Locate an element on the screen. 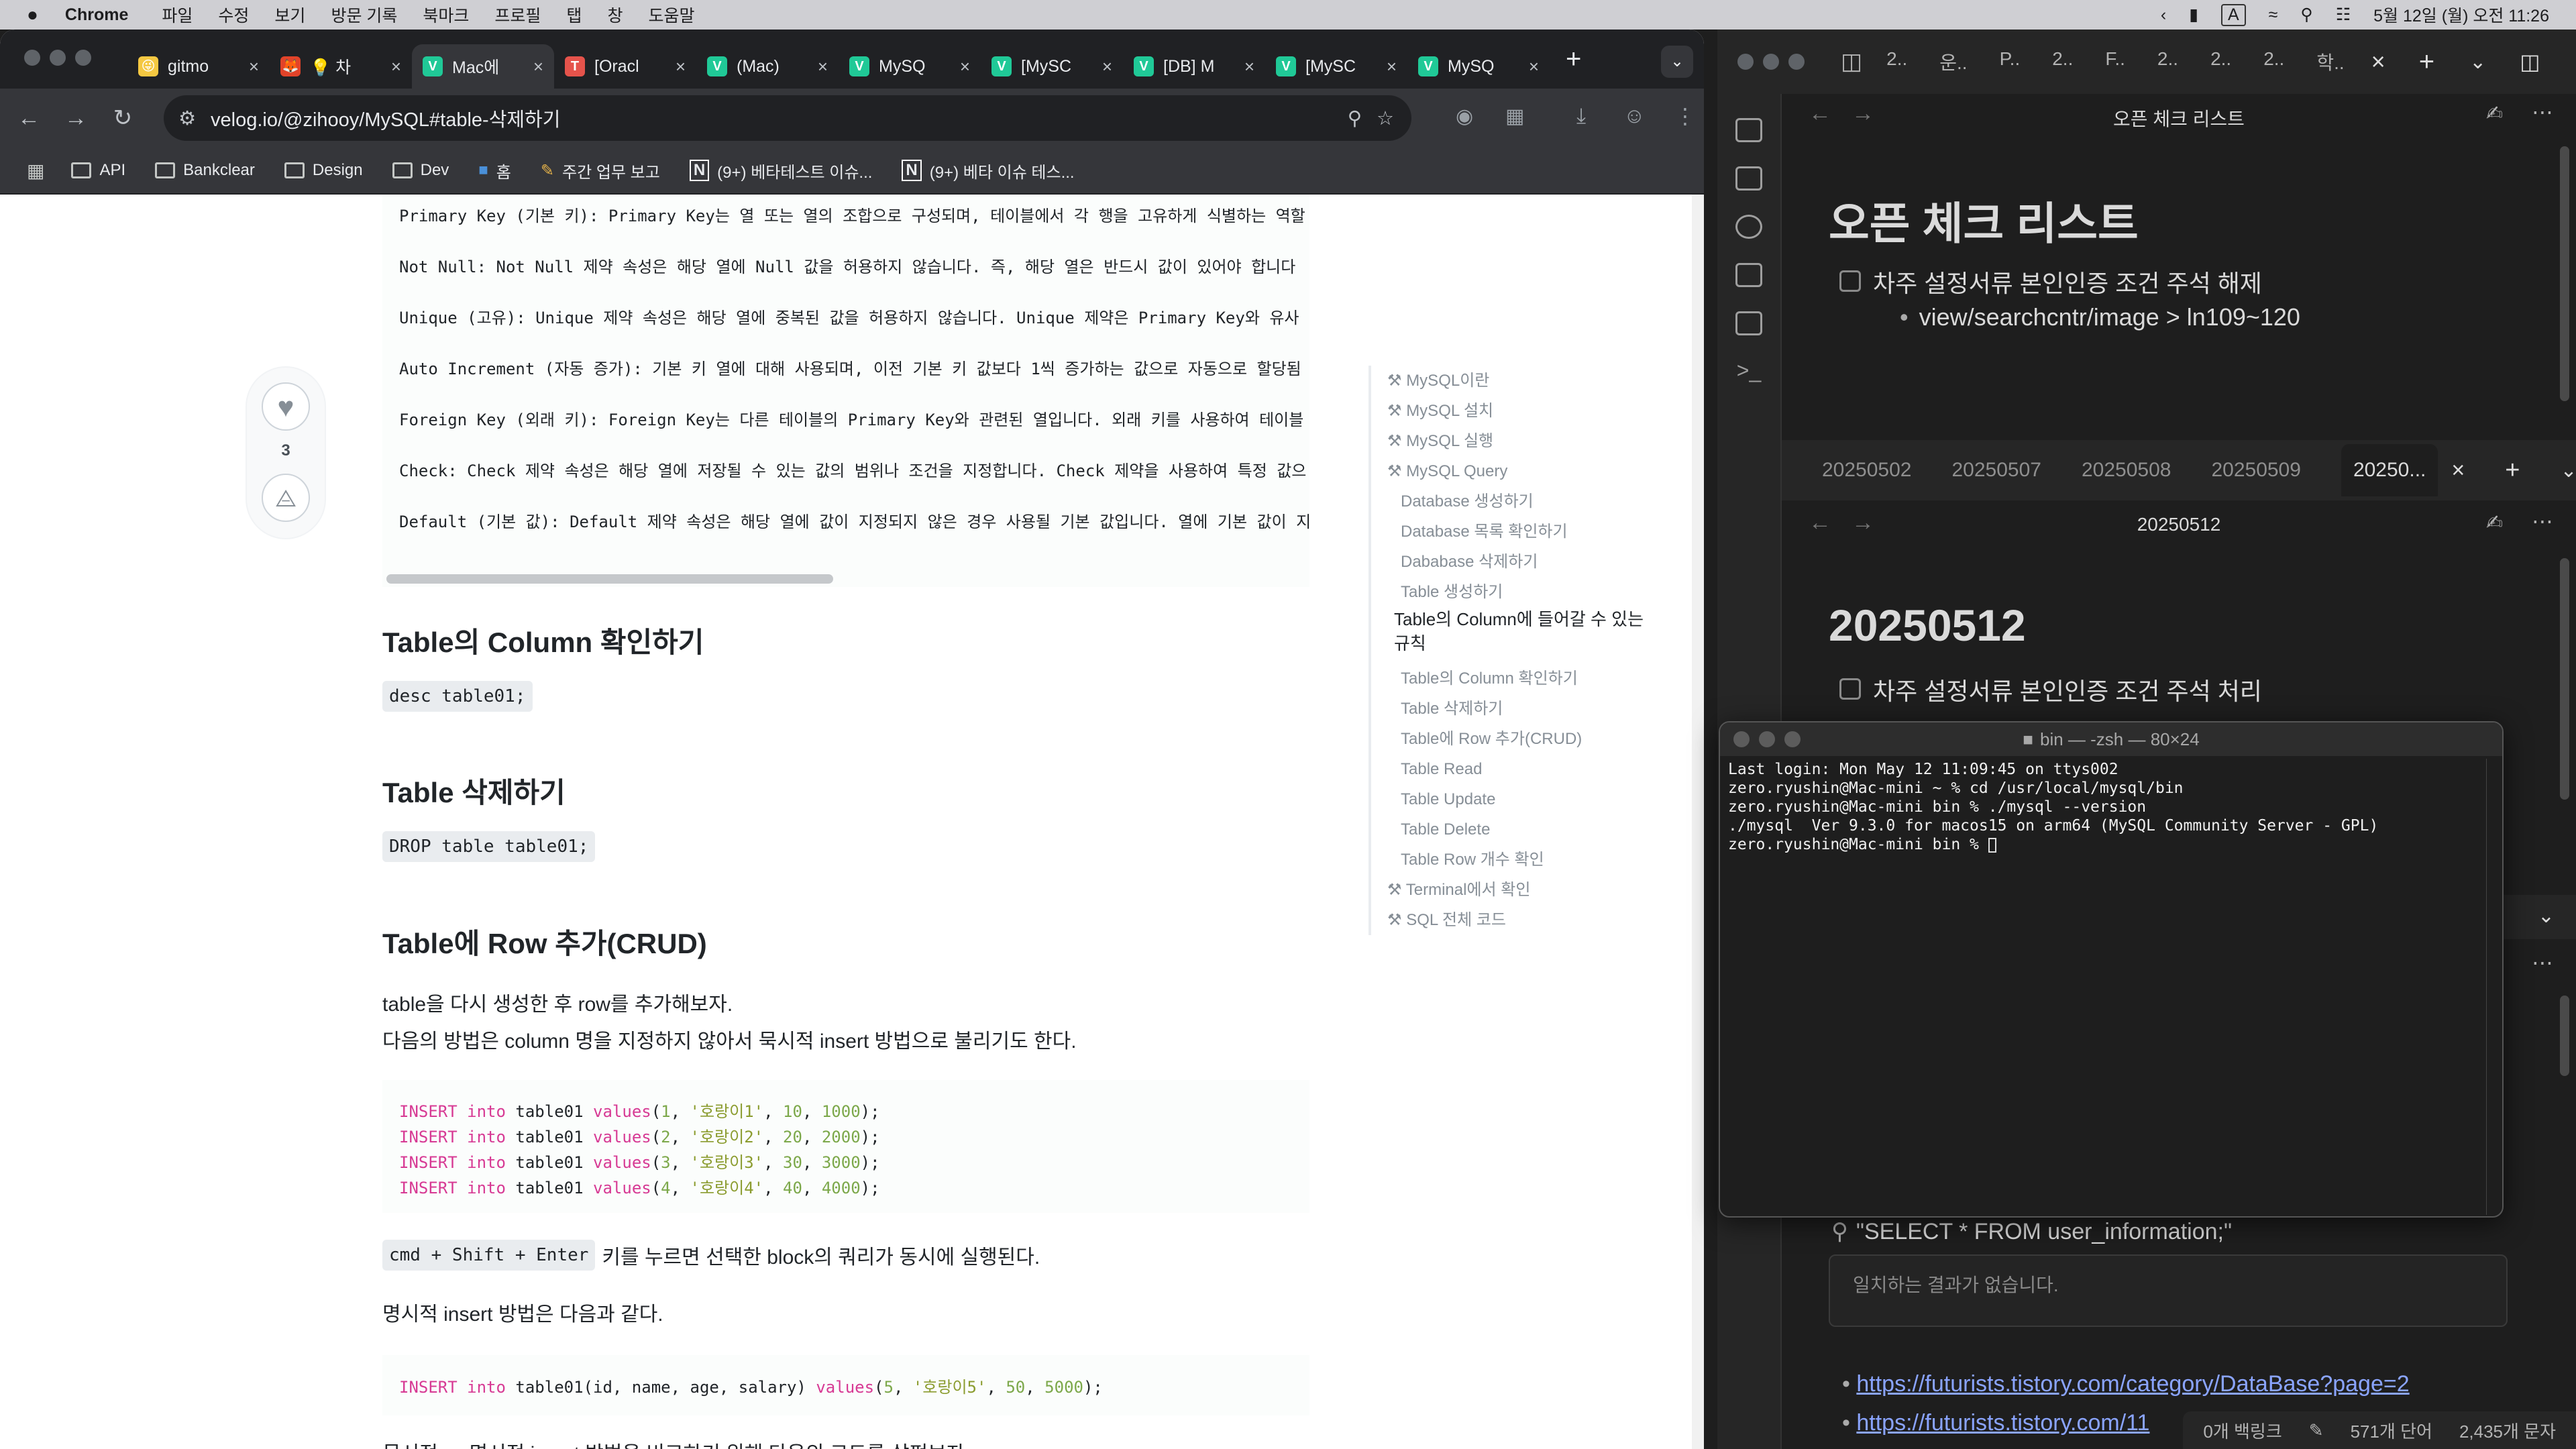 This screenshot has width=2576, height=1449. notes-scrollbar-middle is located at coordinates (2564, 679).